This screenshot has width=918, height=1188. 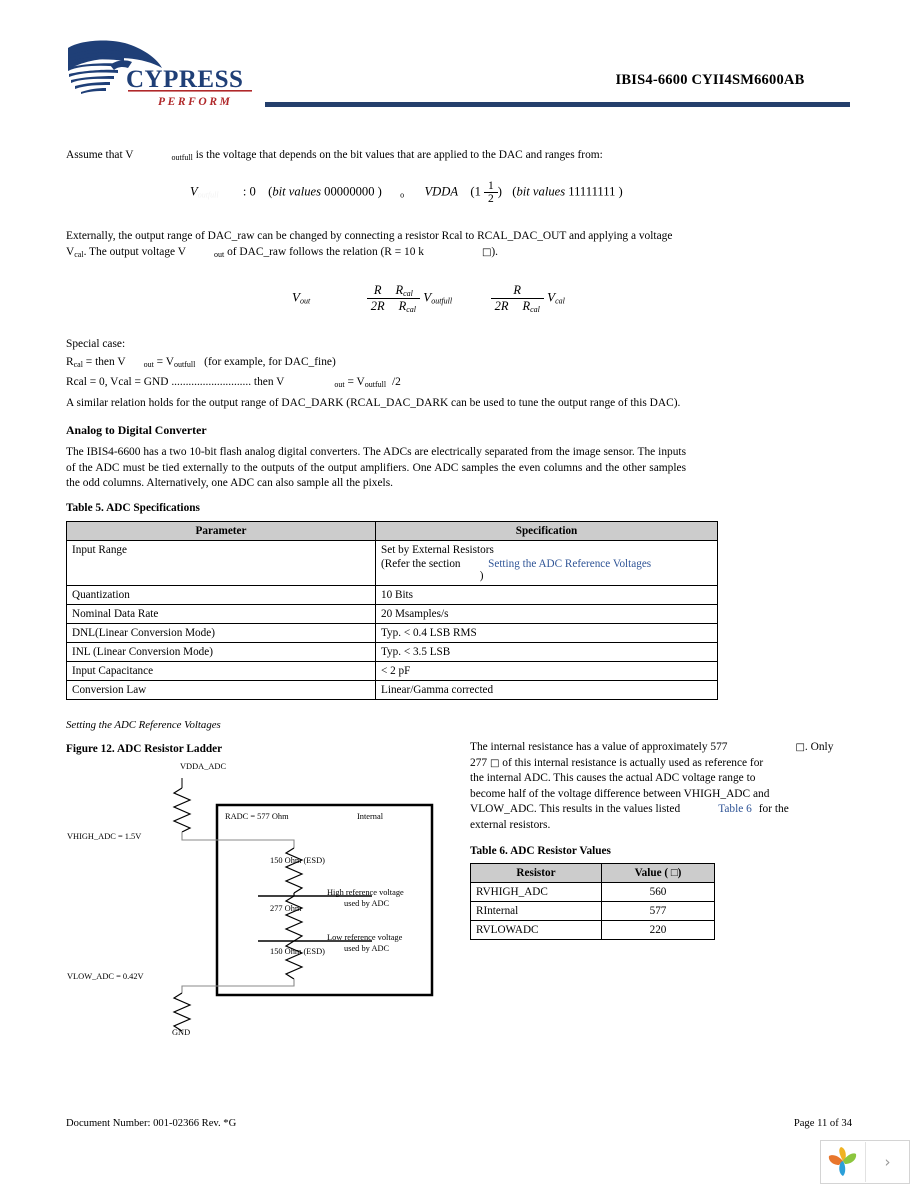 What do you see at coordinates (365, 937) in the screenshot?
I see `label-low-reference-line1: Low reference voltage` at bounding box center [365, 937].